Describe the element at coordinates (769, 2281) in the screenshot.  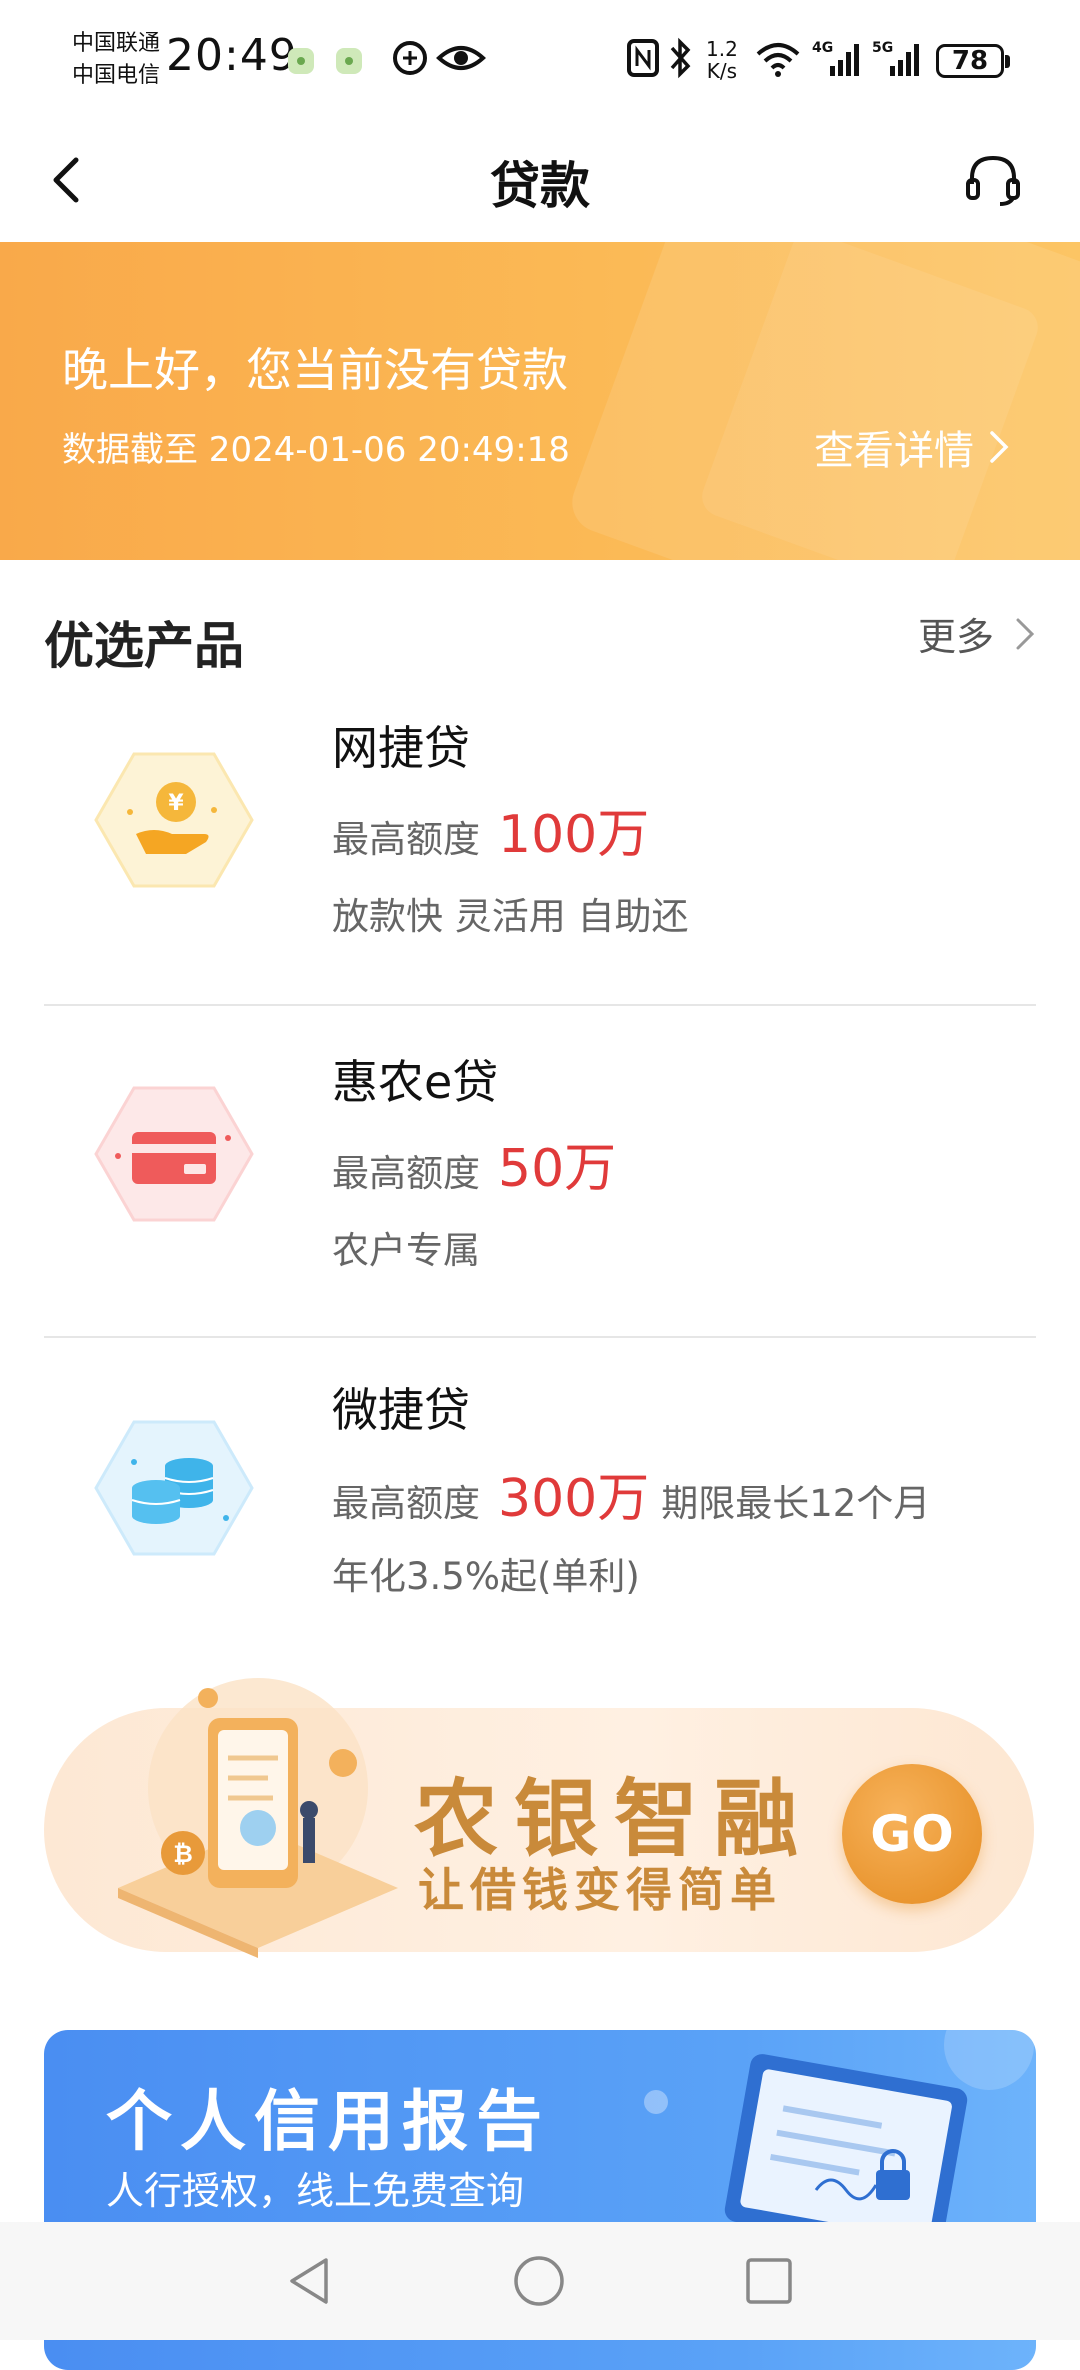
I see `system-recents-icon` at that location.